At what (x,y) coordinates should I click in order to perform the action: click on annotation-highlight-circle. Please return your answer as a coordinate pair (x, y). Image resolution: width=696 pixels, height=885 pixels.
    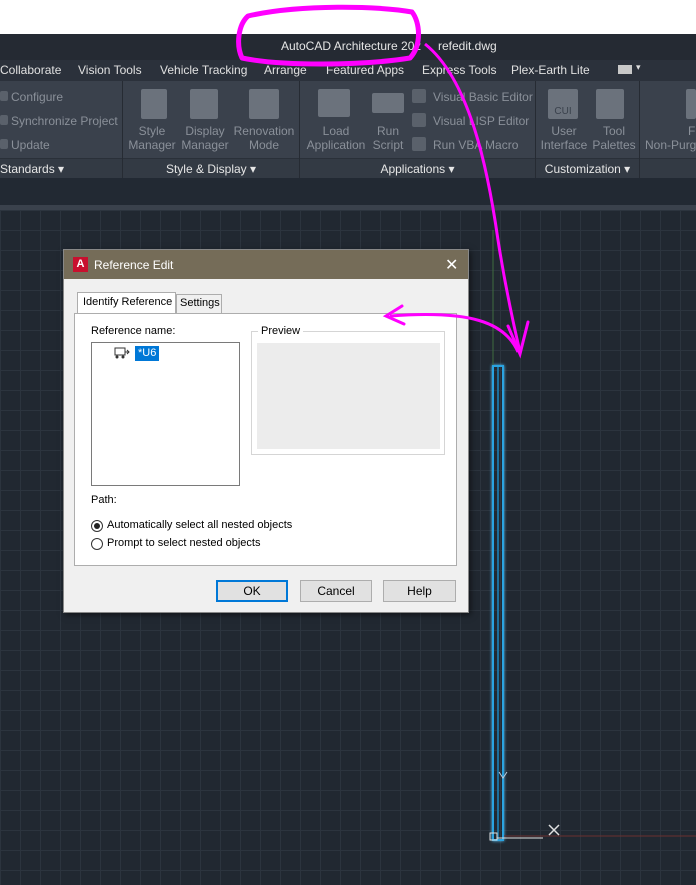
    Looking at the image, I should click on (328, 35).